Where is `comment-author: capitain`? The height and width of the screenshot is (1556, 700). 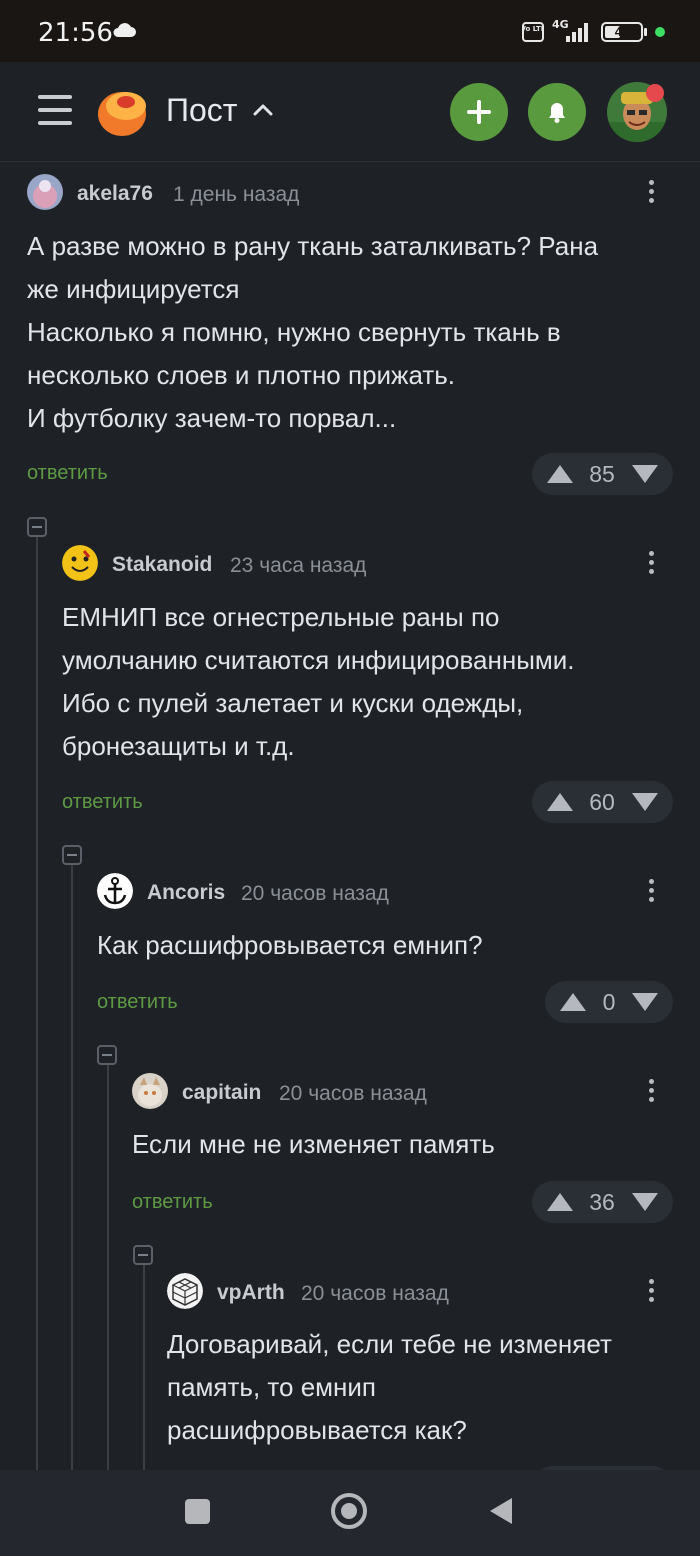 comment-author: capitain is located at coordinates (221, 1093).